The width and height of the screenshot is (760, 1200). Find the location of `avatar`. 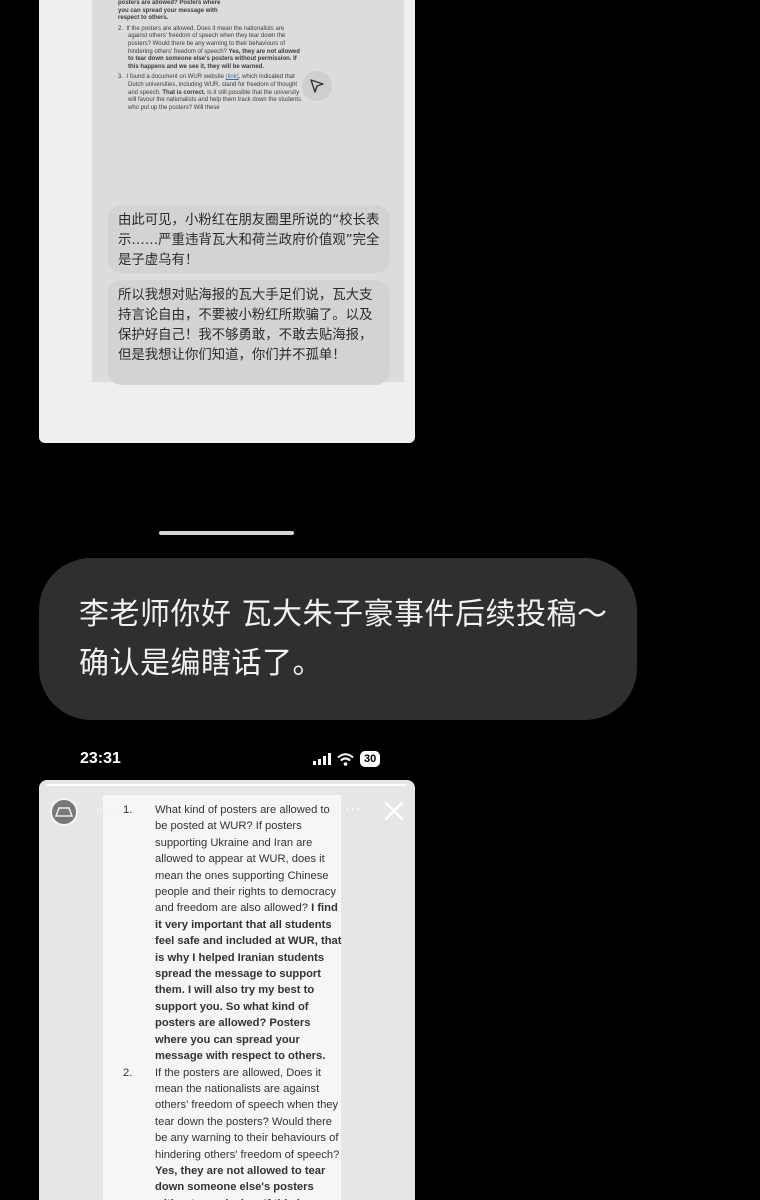

avatar is located at coordinates (64, 812).